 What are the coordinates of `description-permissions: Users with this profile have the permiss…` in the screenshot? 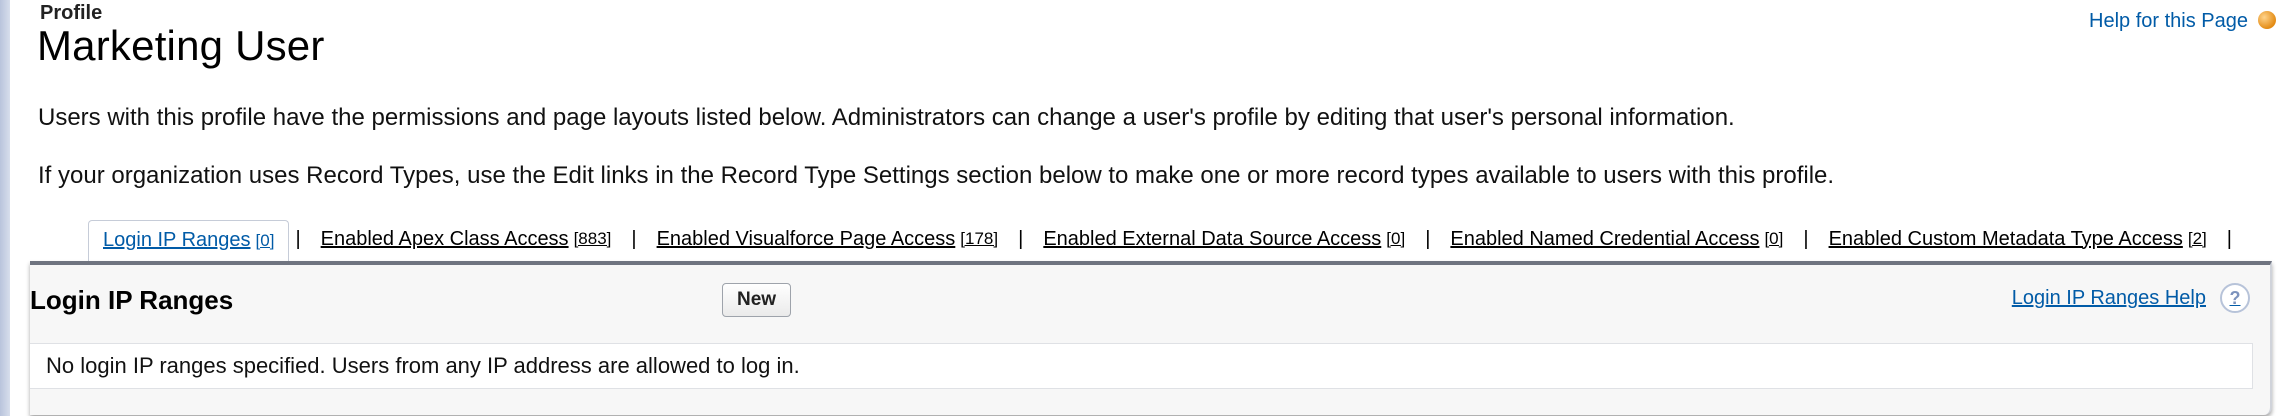 It's located at (886, 117).